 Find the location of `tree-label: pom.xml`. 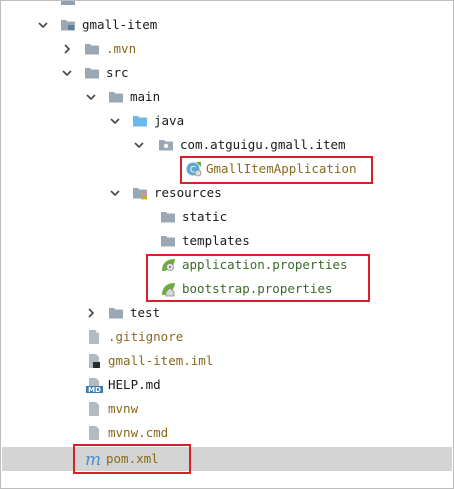

tree-label: pom.xml is located at coordinates (132, 458).